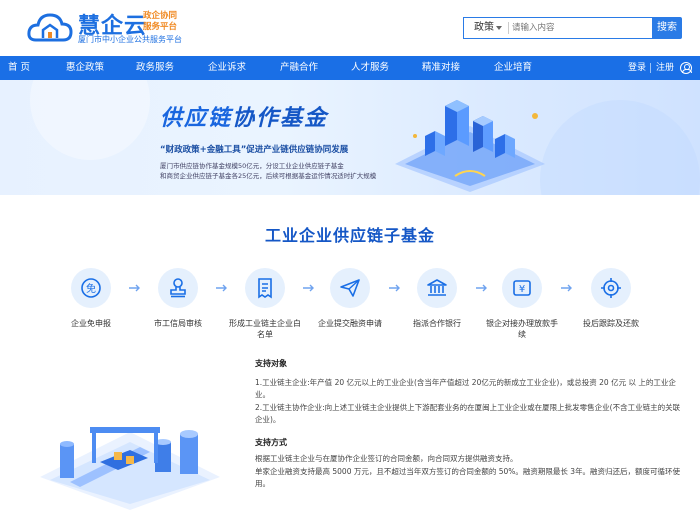 The image size is (700, 517). Describe the element at coordinates (637, 68) in the screenshot. I see `login-link: 登录` at that location.